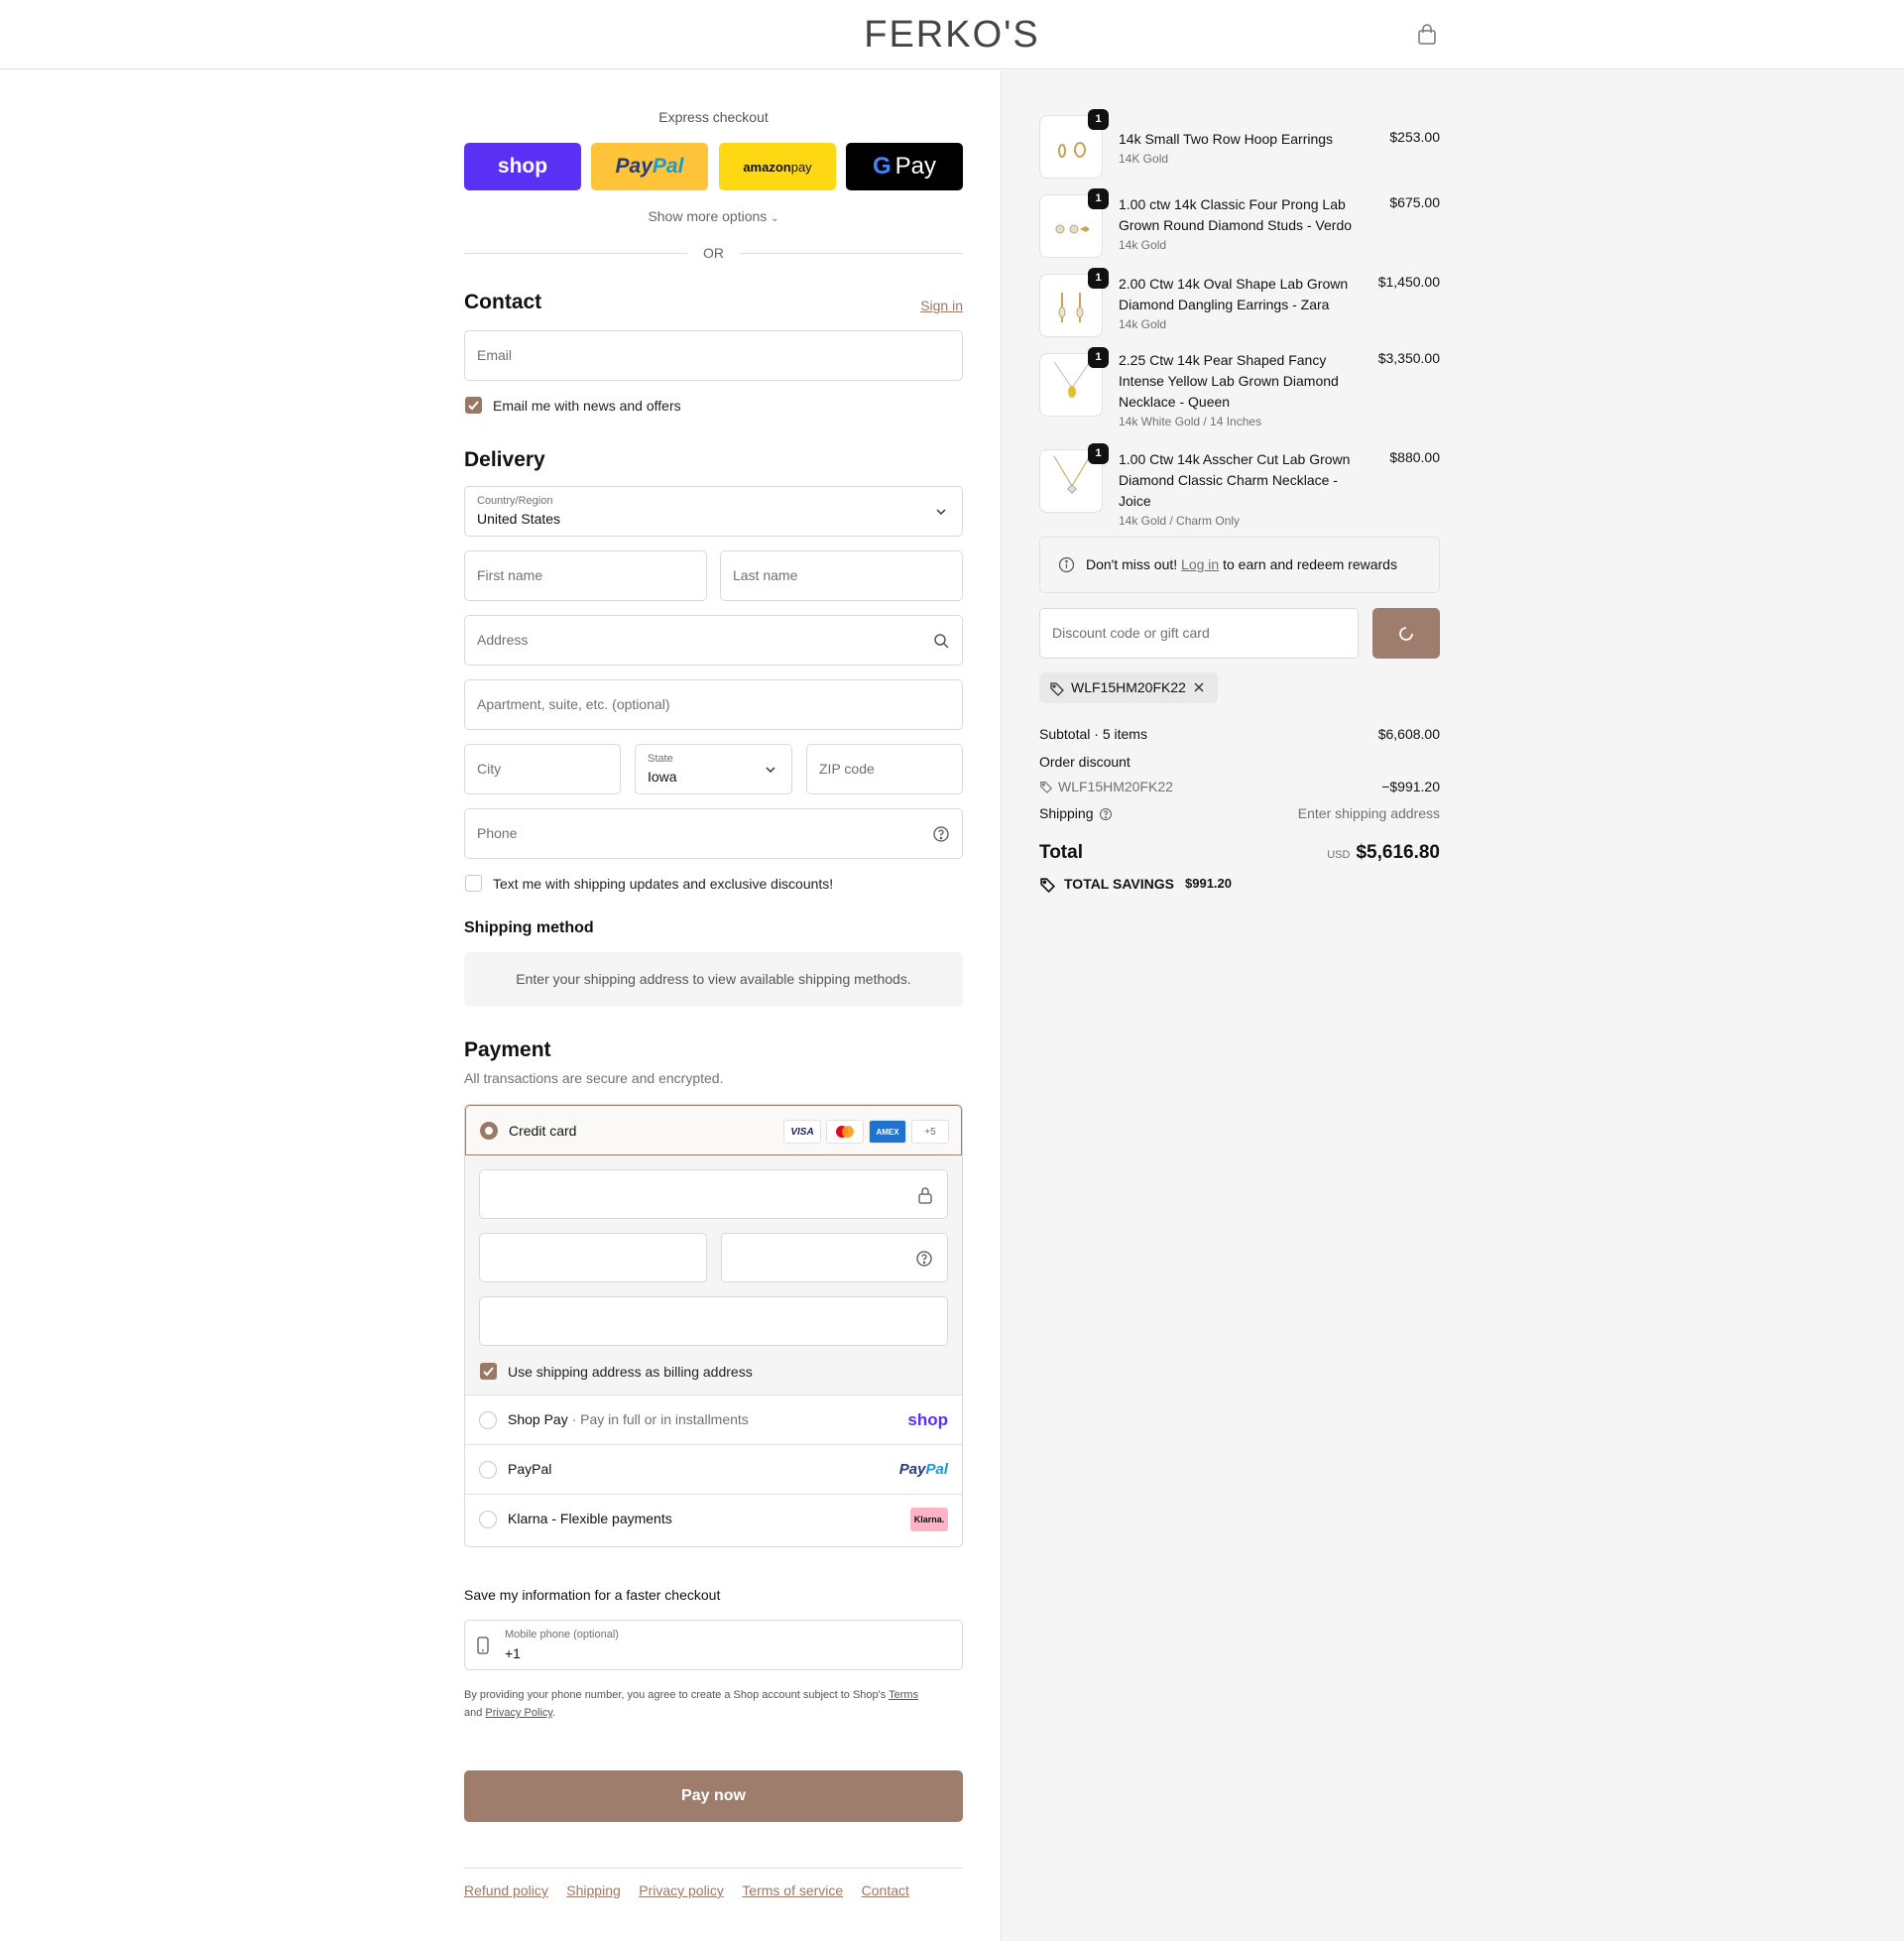  Describe the element at coordinates (713, 1469) in the screenshot. I see `paypal-option: PayPal PayPal` at that location.